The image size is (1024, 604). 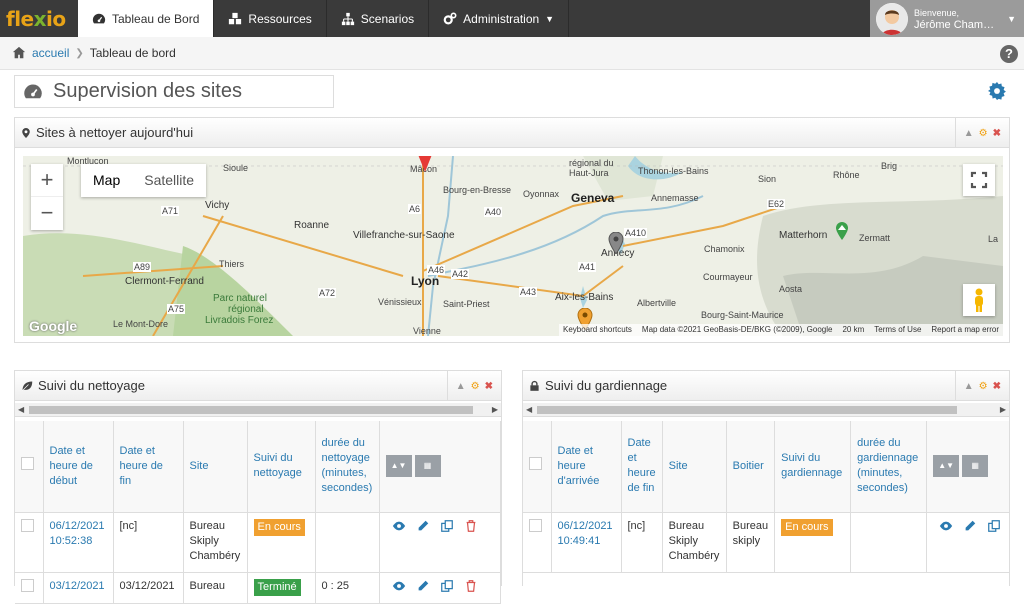 What do you see at coordinates (979, 300) in the screenshot?
I see `street-view-button` at bounding box center [979, 300].